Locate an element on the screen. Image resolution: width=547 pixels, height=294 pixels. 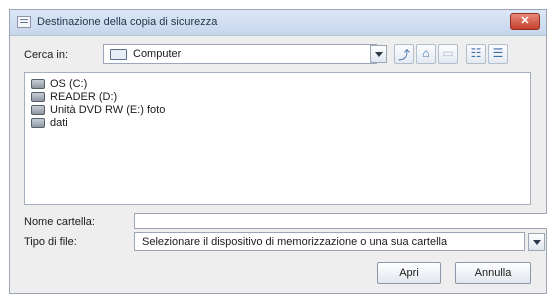
dvd-drive-icon is located at coordinates (38, 110).